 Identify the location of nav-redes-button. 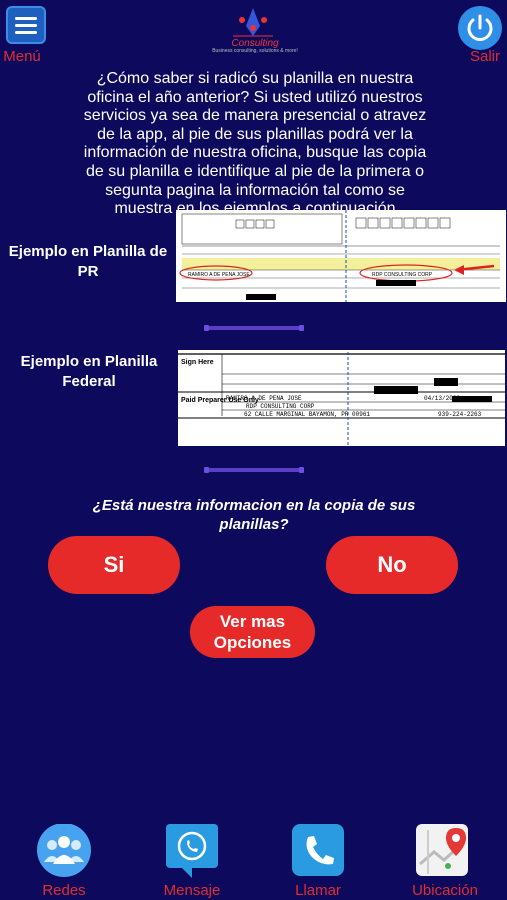
(64, 850).